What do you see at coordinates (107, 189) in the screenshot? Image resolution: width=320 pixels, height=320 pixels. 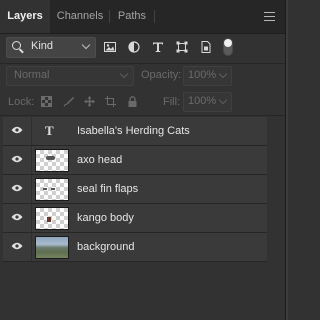 I see `layer-name: seal fin flaps` at bounding box center [107, 189].